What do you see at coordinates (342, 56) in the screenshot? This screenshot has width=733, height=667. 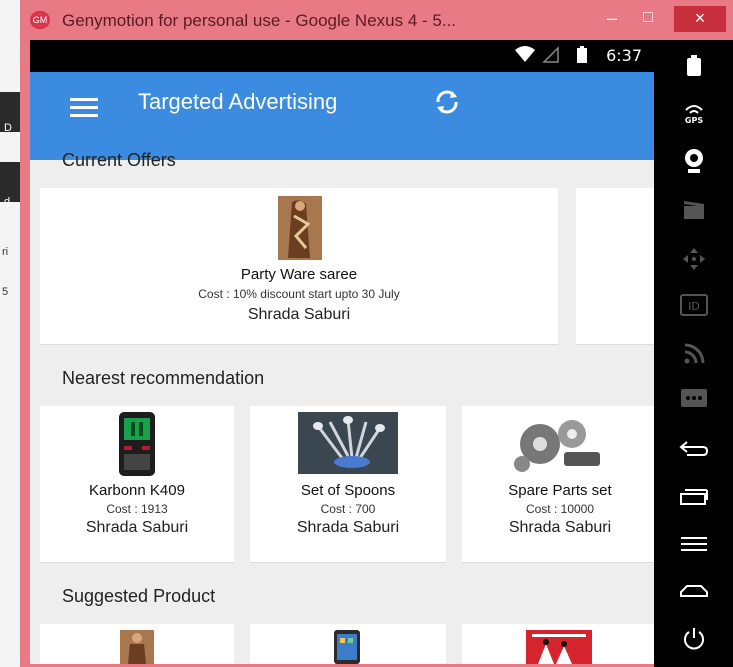 I see `status-bar: 6:37` at bounding box center [342, 56].